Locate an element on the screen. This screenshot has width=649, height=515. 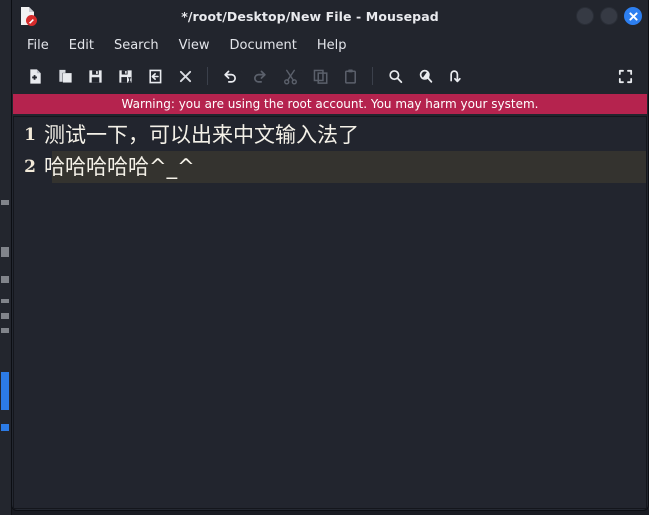
paste-icon is located at coordinates (350, 76).